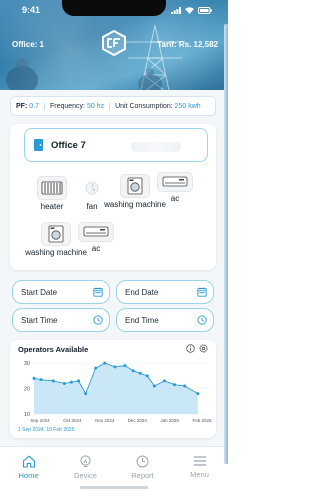 This screenshot has width=320, height=492. Describe the element at coordinates (202, 420) in the screenshot. I see `x-tick-label: Feb 2025` at that location.